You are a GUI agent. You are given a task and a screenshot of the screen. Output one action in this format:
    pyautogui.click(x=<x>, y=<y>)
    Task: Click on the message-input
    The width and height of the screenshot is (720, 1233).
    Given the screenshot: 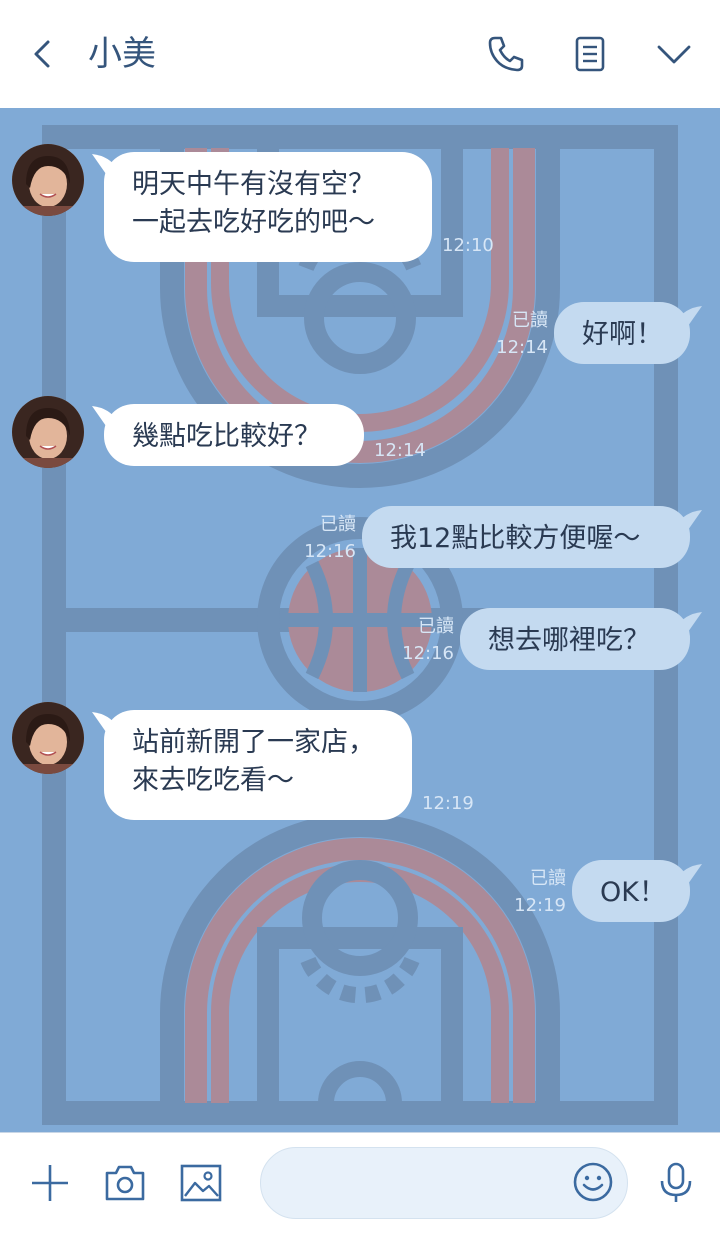 What is the action you would take?
    pyautogui.click(x=444, y=1183)
    